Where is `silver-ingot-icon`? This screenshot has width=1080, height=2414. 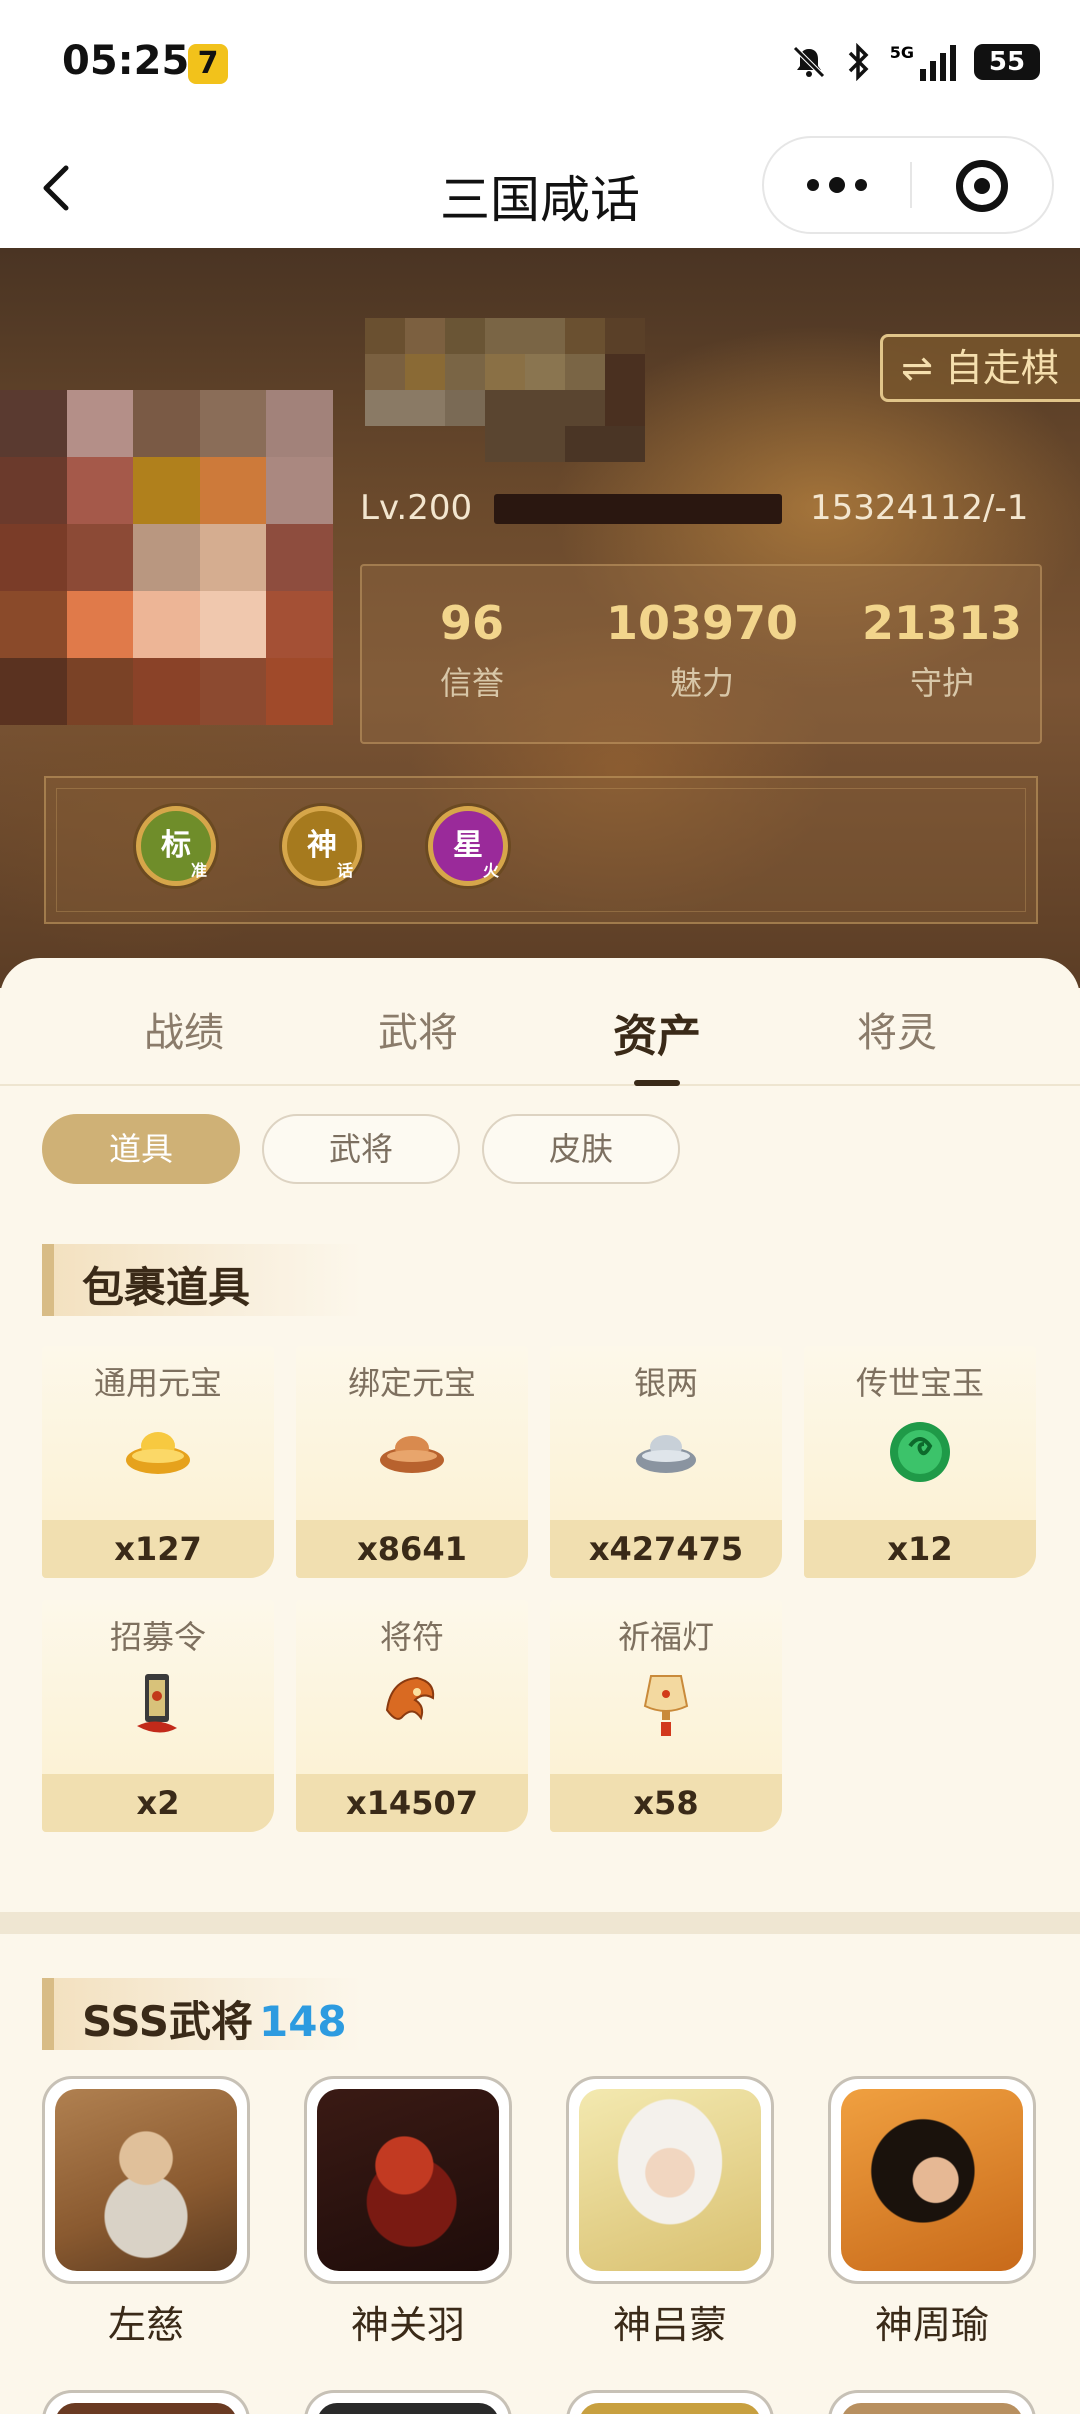
silver-ingot-icon is located at coordinates (666, 1454).